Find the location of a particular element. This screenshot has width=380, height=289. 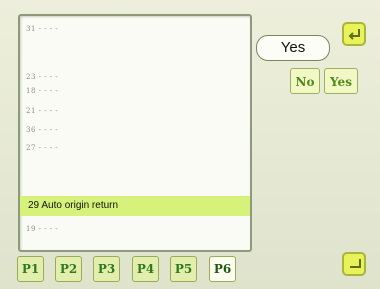

tab-p4: P4 is located at coordinates (145, 269).